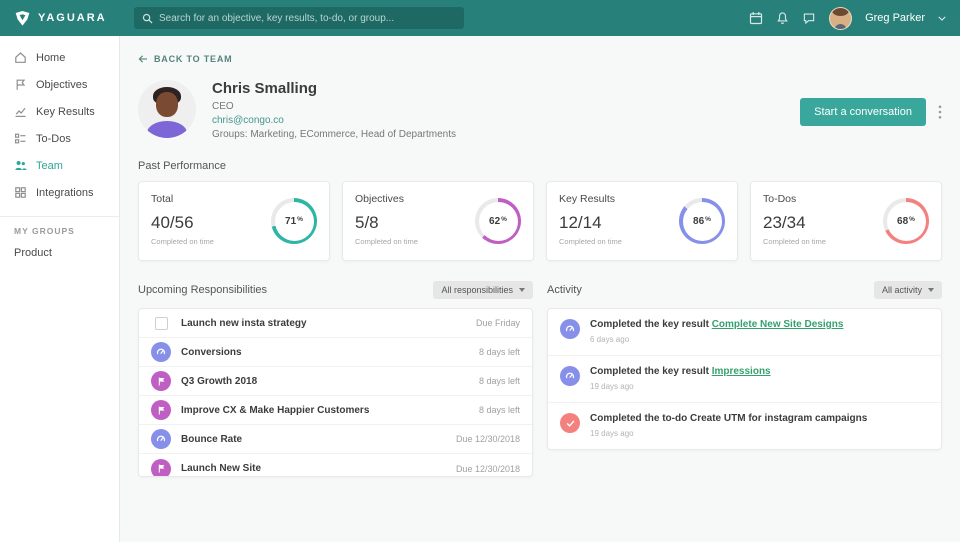 This screenshot has width=960, height=542. Describe the element at coordinates (931, 290) in the screenshot. I see `caret-down-icon` at that location.